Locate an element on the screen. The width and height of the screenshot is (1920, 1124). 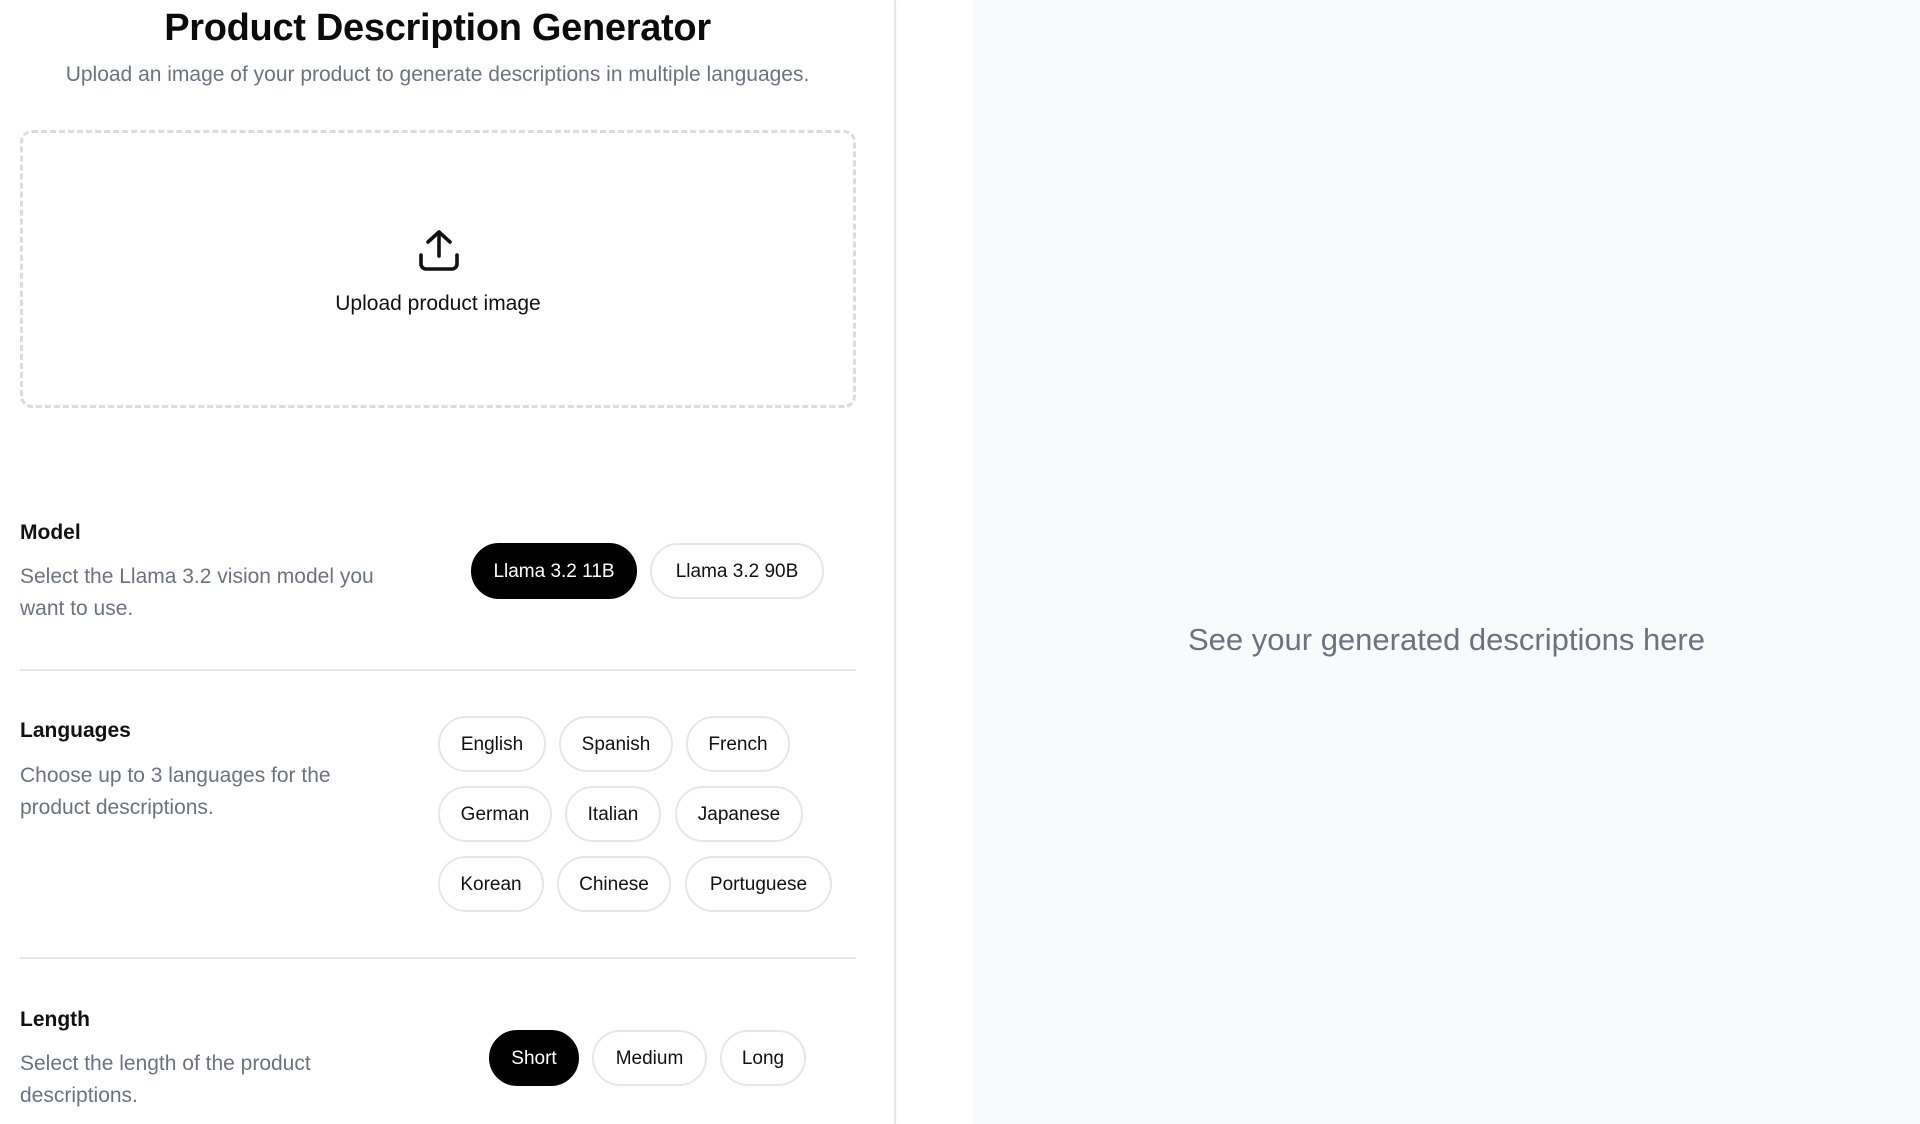
language-option-chinese: Chinese is located at coordinates (614, 884).